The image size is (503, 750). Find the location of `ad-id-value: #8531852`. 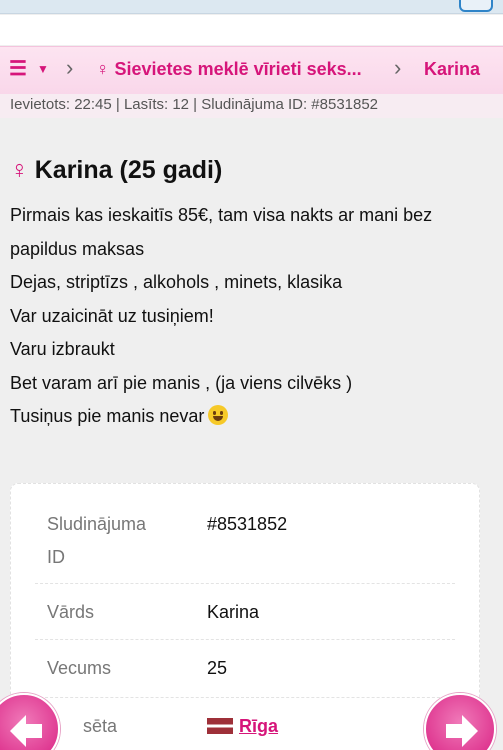

ad-id-value: #8531852 is located at coordinates (247, 524).